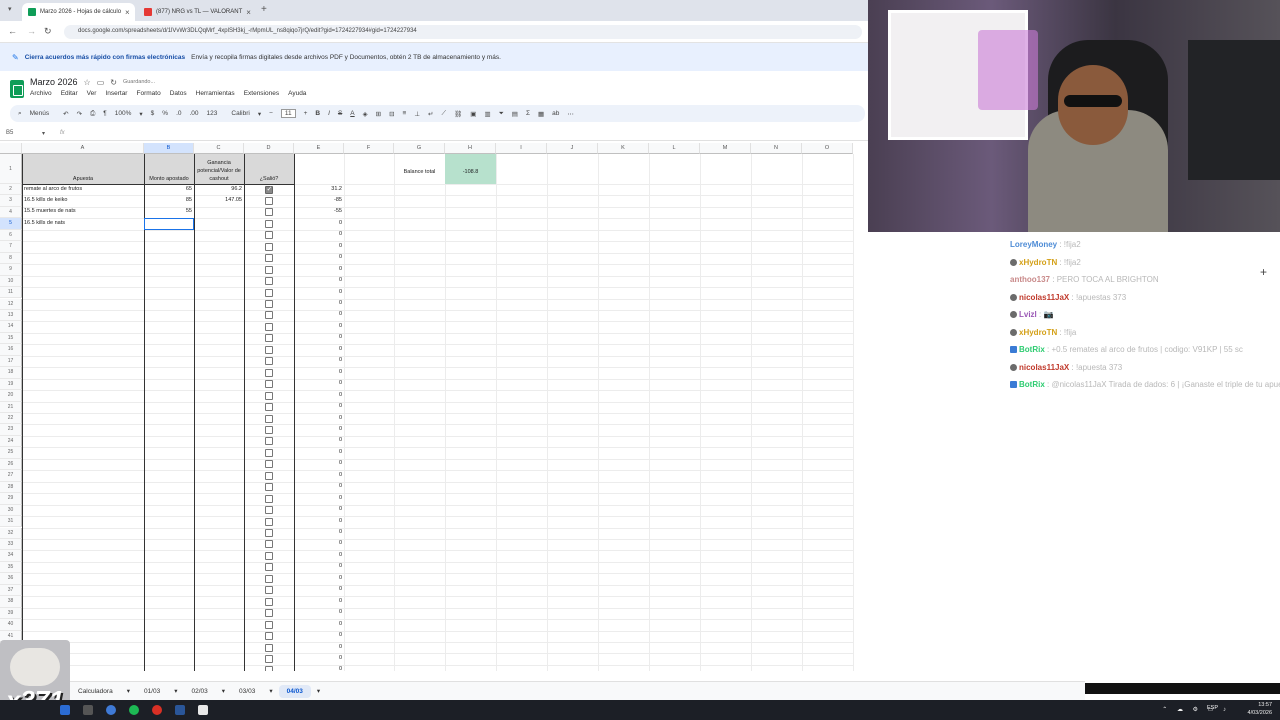  Describe the element at coordinates (200, 691) in the screenshot. I see `sheet-tab-02-03: 02/03` at that location.